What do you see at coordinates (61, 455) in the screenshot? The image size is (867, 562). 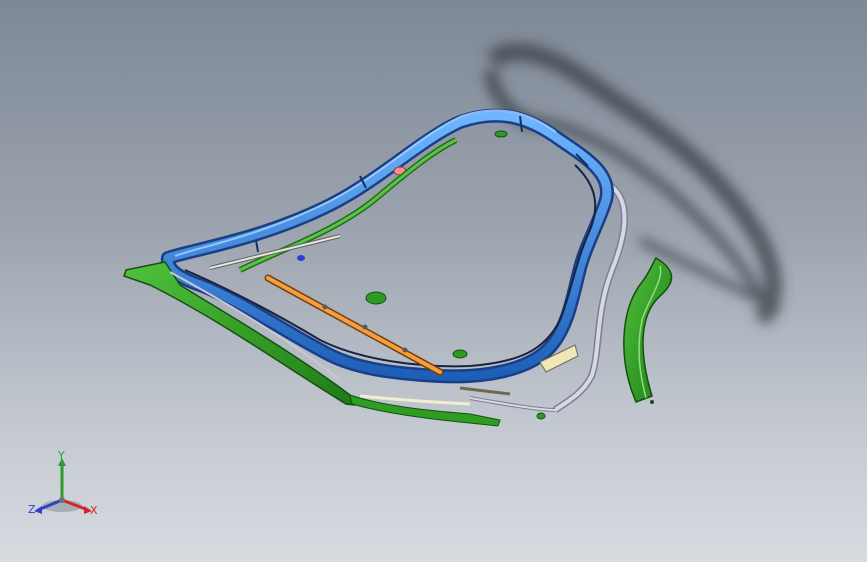 I see `y-axis-label: Y` at bounding box center [61, 455].